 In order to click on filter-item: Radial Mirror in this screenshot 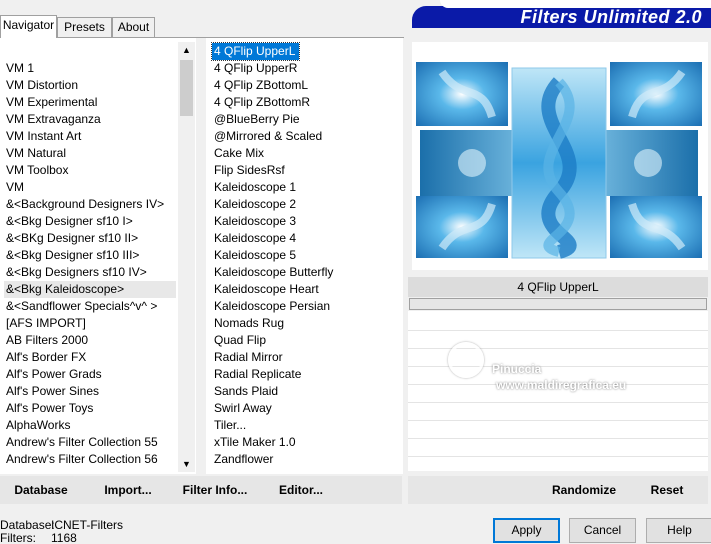, I will do `click(247, 357)`.